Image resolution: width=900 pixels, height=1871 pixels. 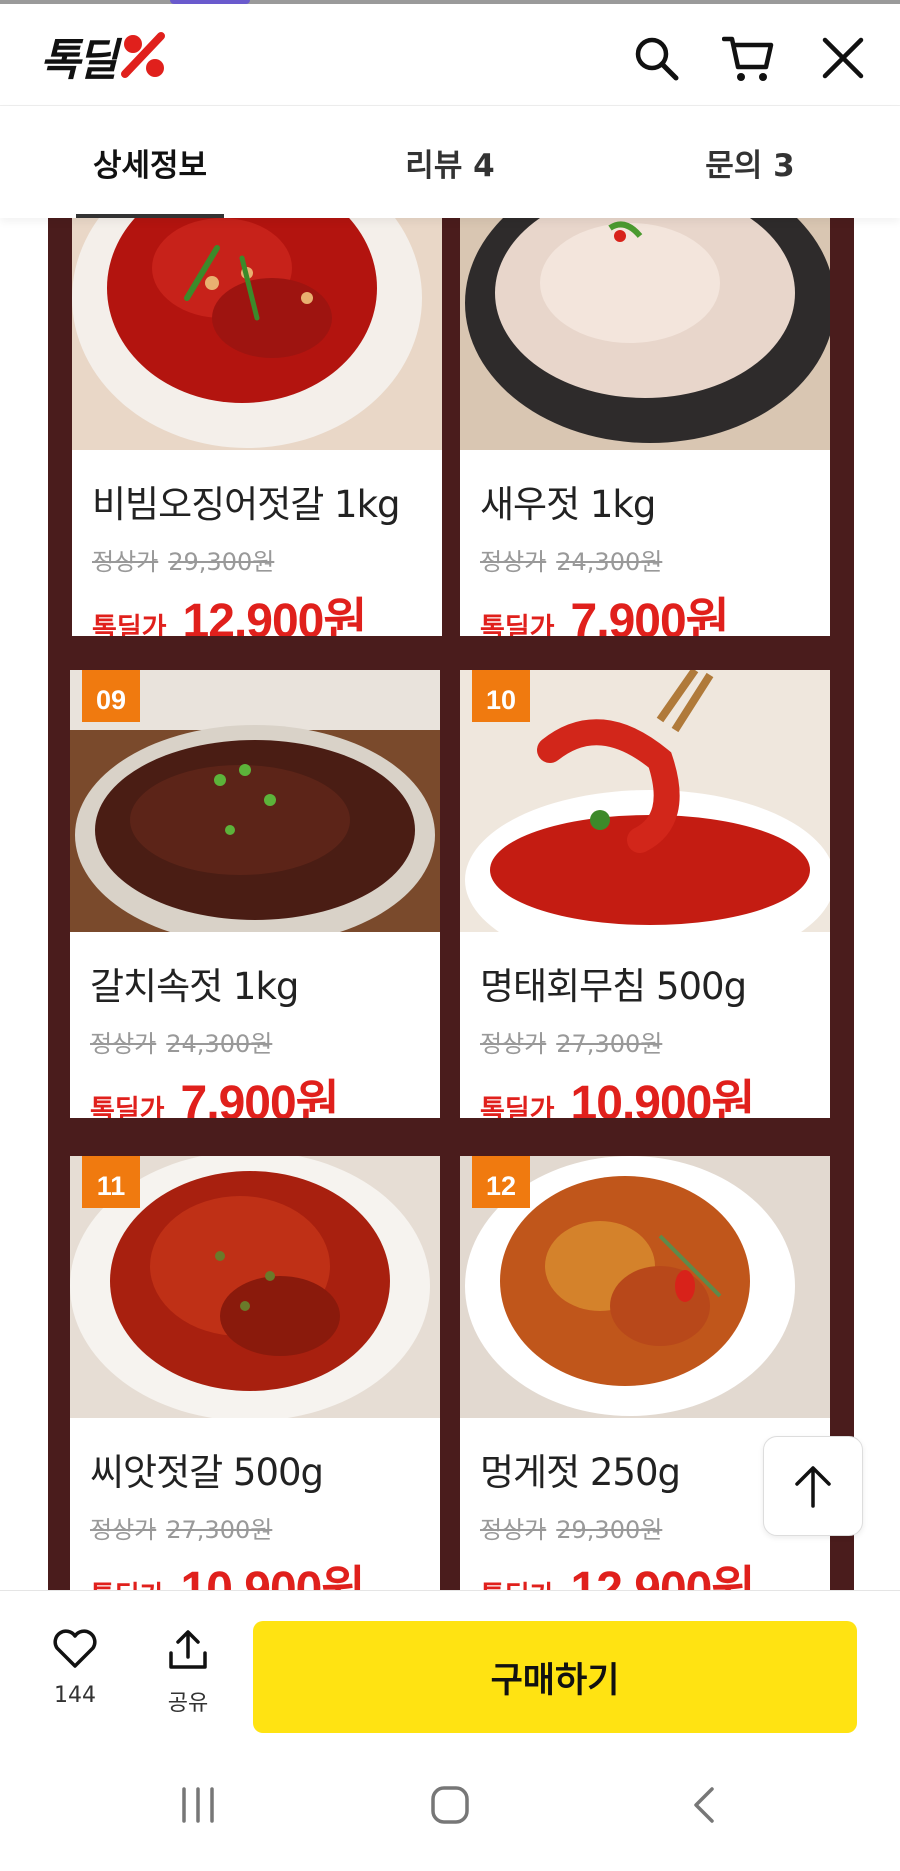 What do you see at coordinates (580, 1472) in the screenshot?
I see `product-name: 멍게젓 250g` at bounding box center [580, 1472].